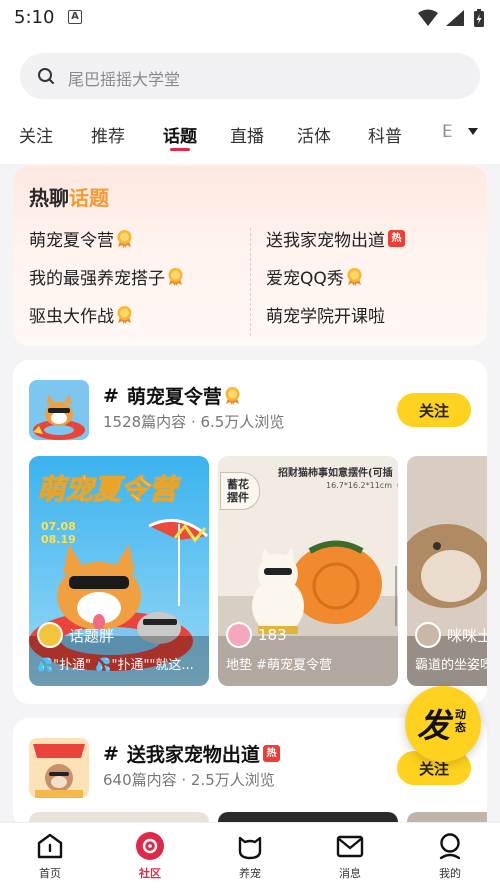 This screenshot has width=500, height=888. I want to click on topic-title: # 萌宠夏令营, so click(172, 395).